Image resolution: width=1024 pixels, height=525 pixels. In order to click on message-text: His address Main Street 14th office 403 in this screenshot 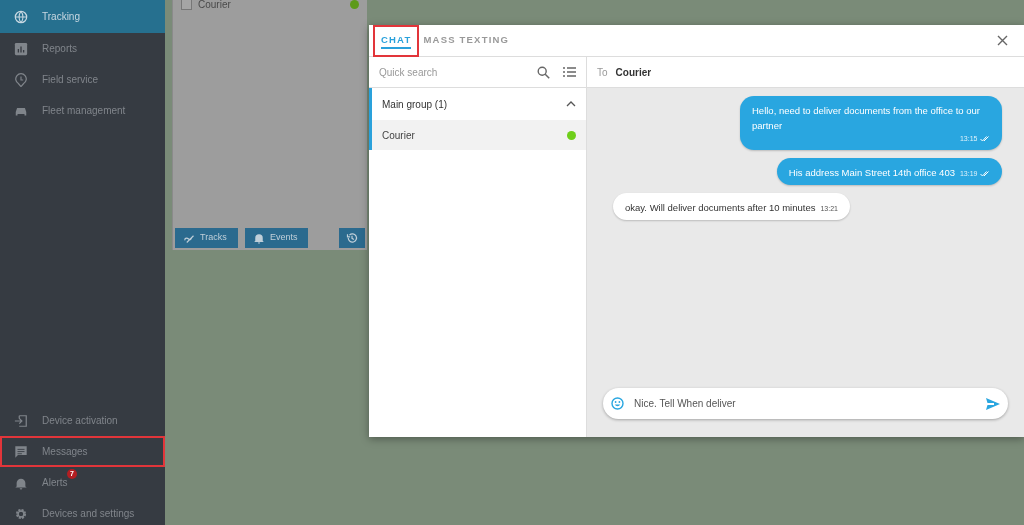, I will do `click(871, 172)`.